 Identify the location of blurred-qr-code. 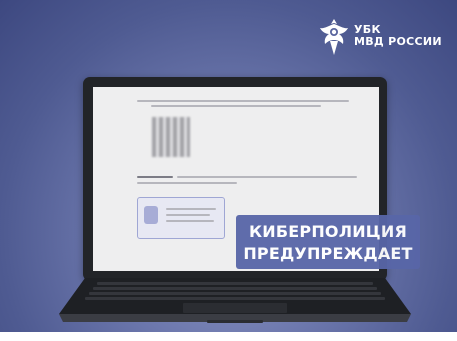
(171, 137).